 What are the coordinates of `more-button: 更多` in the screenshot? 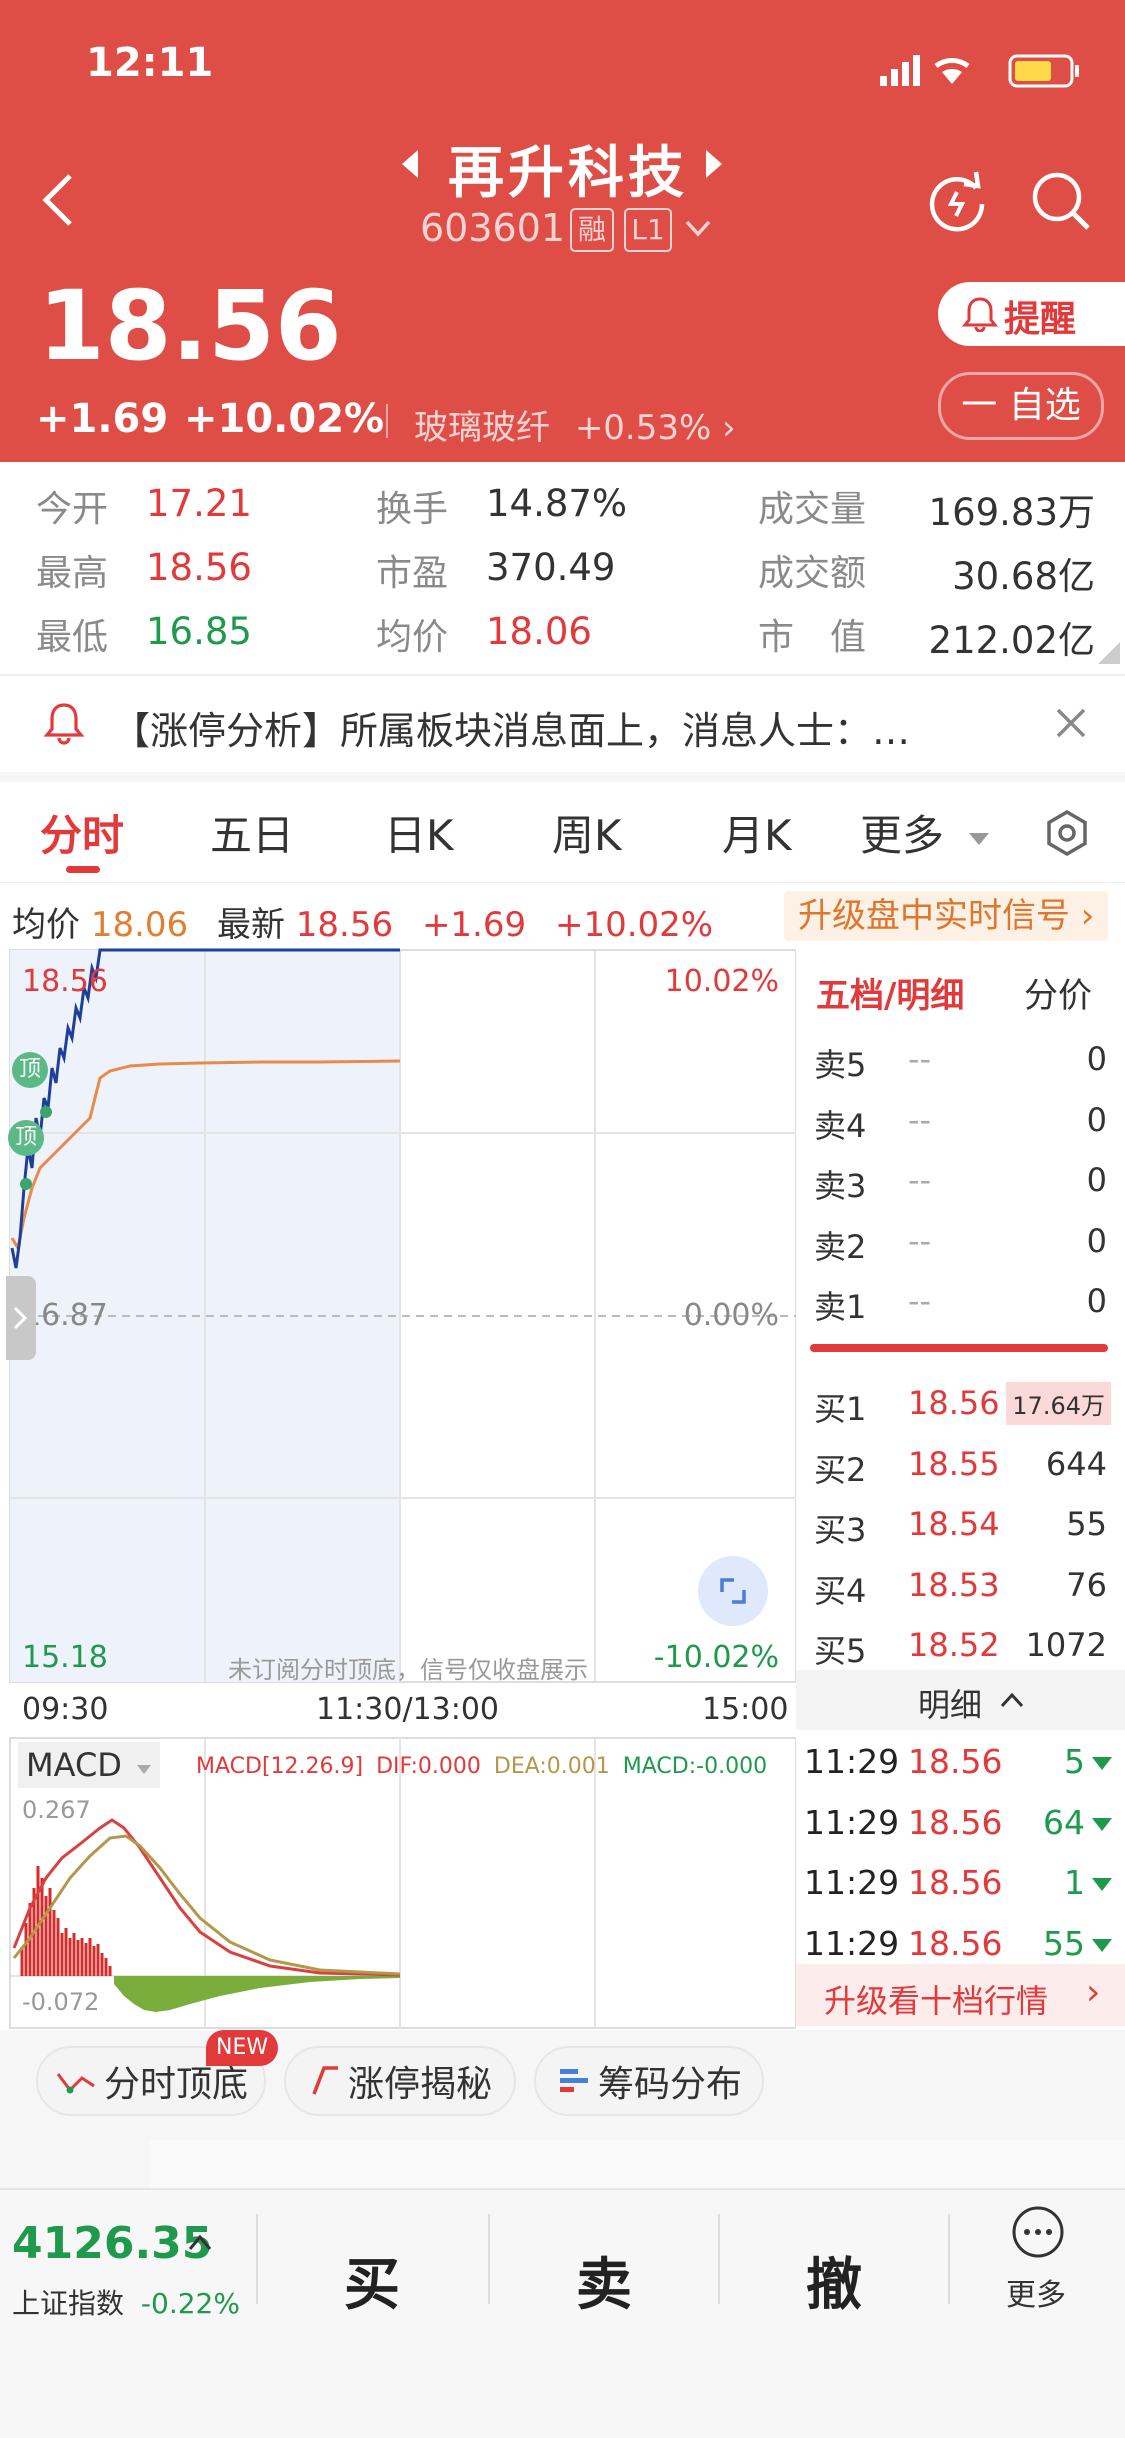 It's located at (1054, 2264).